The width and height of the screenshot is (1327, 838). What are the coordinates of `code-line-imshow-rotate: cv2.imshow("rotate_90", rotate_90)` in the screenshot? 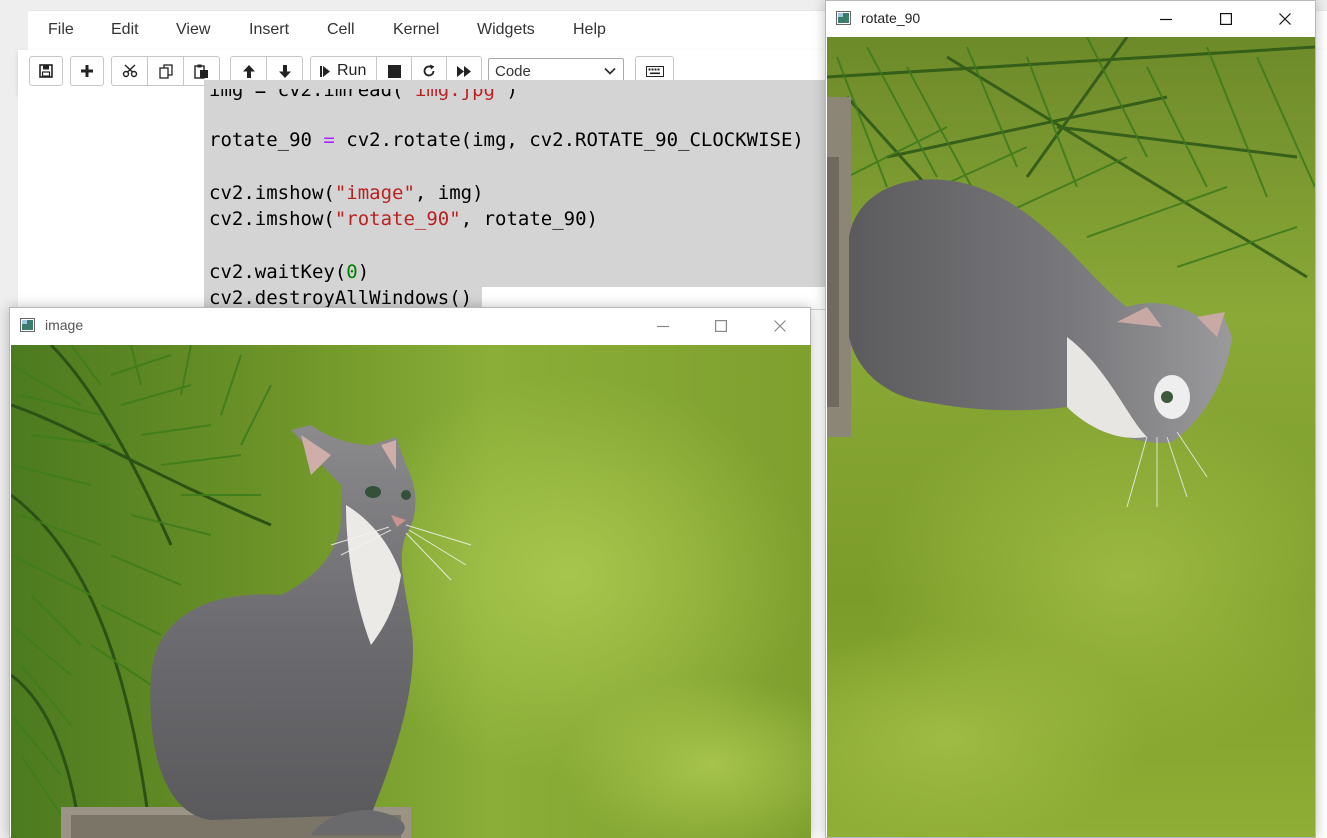 It's located at (403, 219).